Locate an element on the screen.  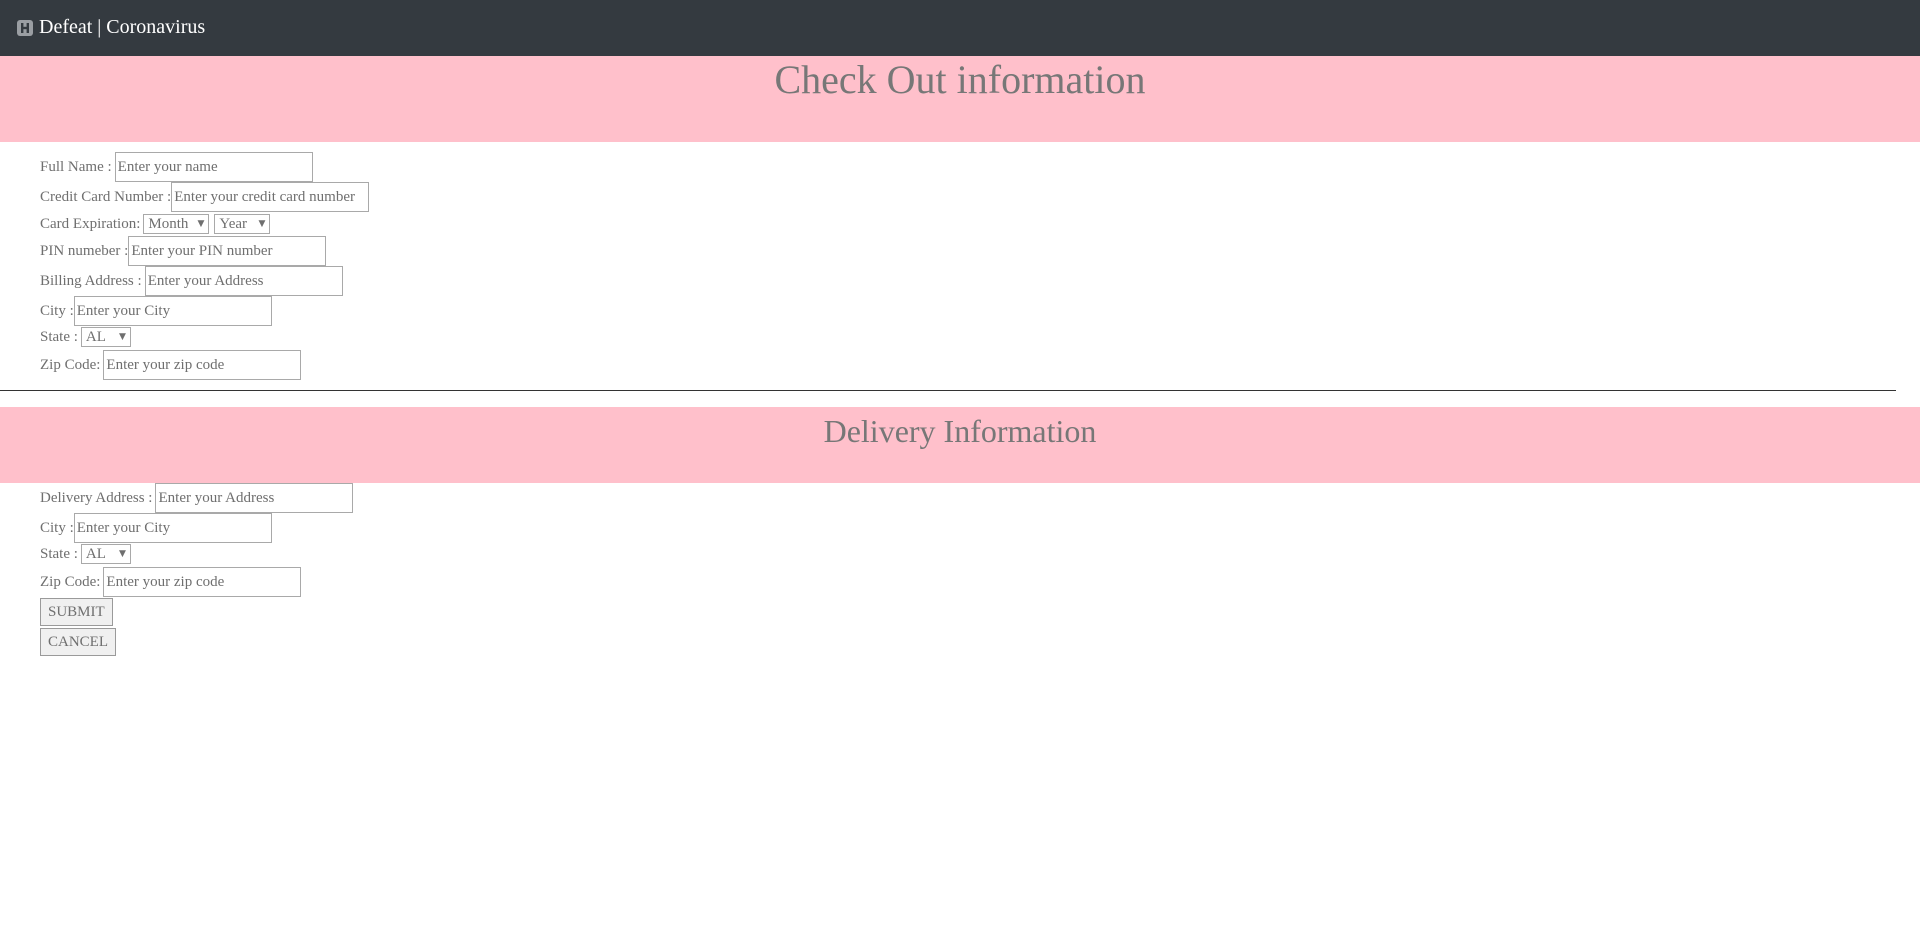
pin-row: PIN numeber : Enter your PIN number is located at coordinates (183, 251).